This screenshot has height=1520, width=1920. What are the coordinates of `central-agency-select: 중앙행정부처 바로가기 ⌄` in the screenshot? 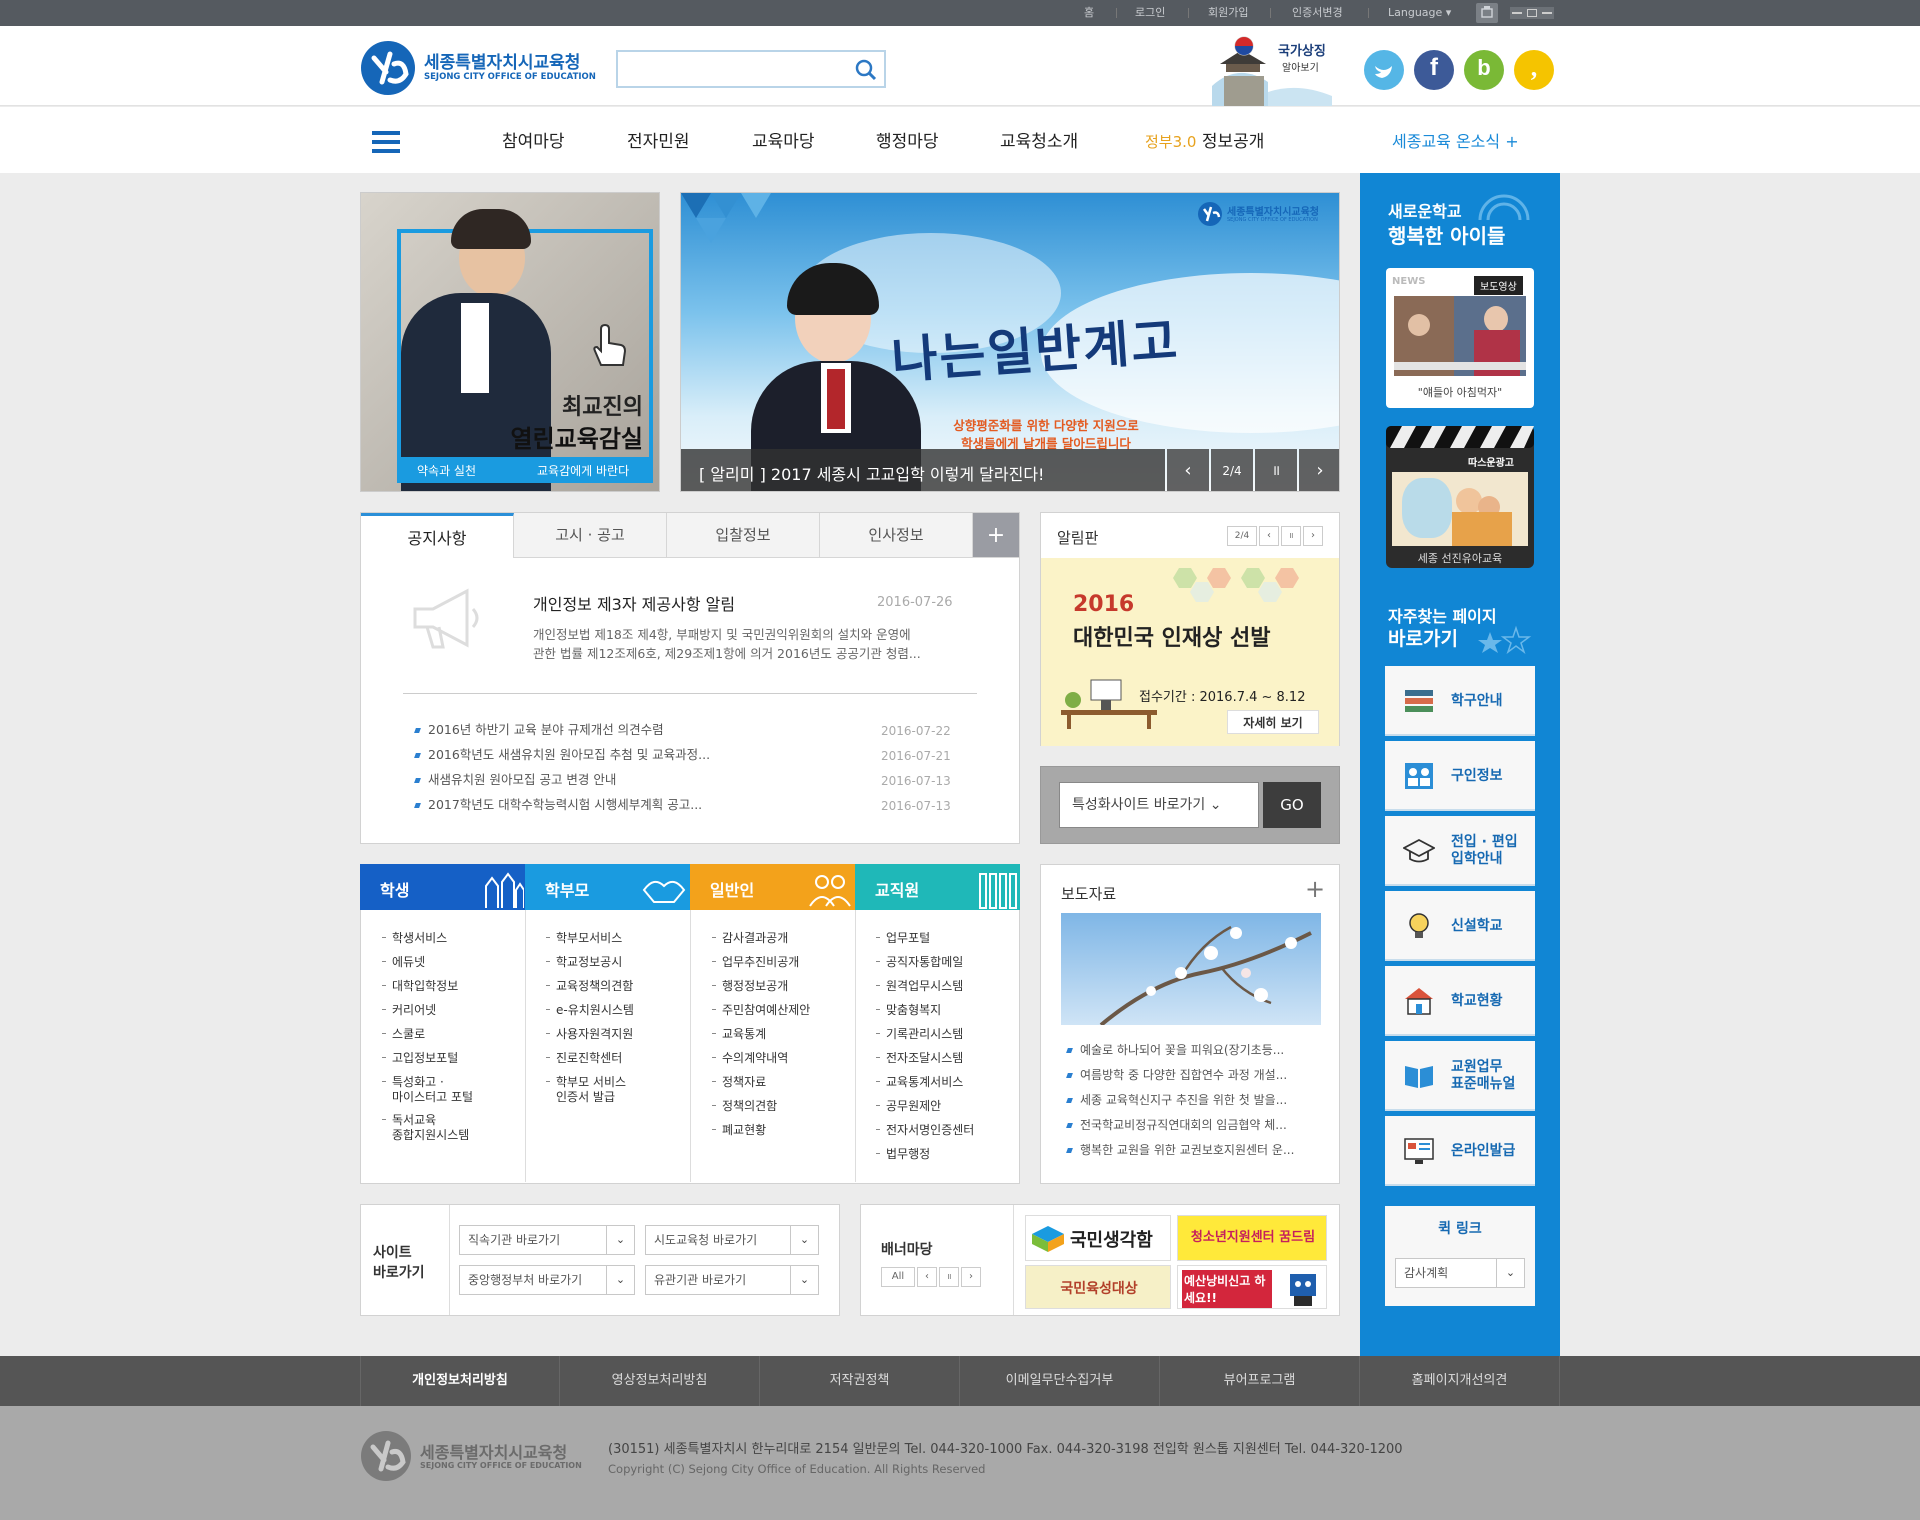 It's located at (547, 1280).